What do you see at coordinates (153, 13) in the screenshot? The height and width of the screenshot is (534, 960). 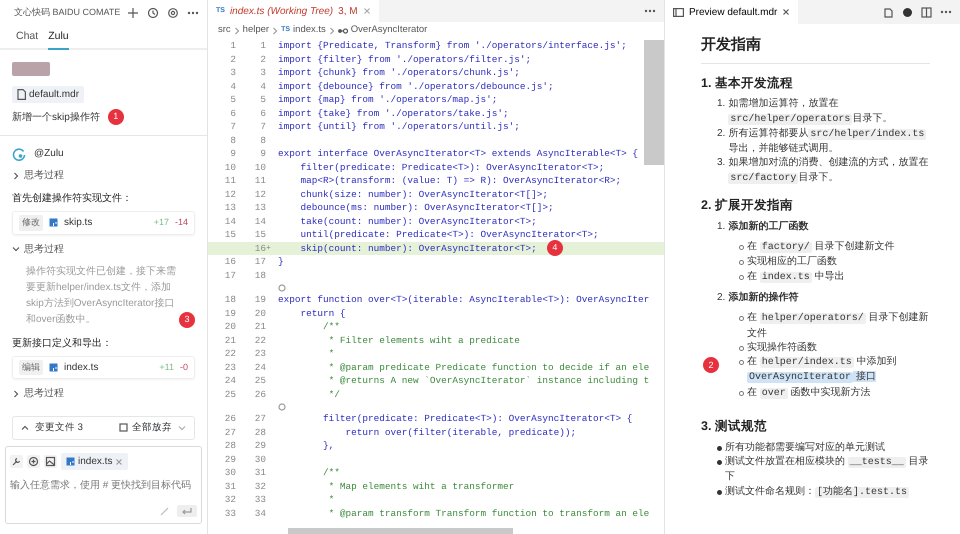 I see `history-icon` at bounding box center [153, 13].